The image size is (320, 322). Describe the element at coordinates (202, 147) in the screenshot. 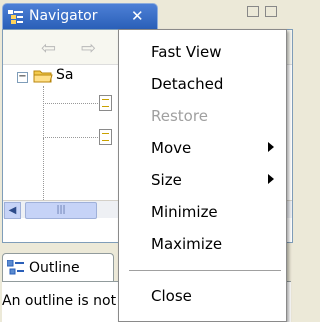

I see `menu-item-move: Move` at that location.